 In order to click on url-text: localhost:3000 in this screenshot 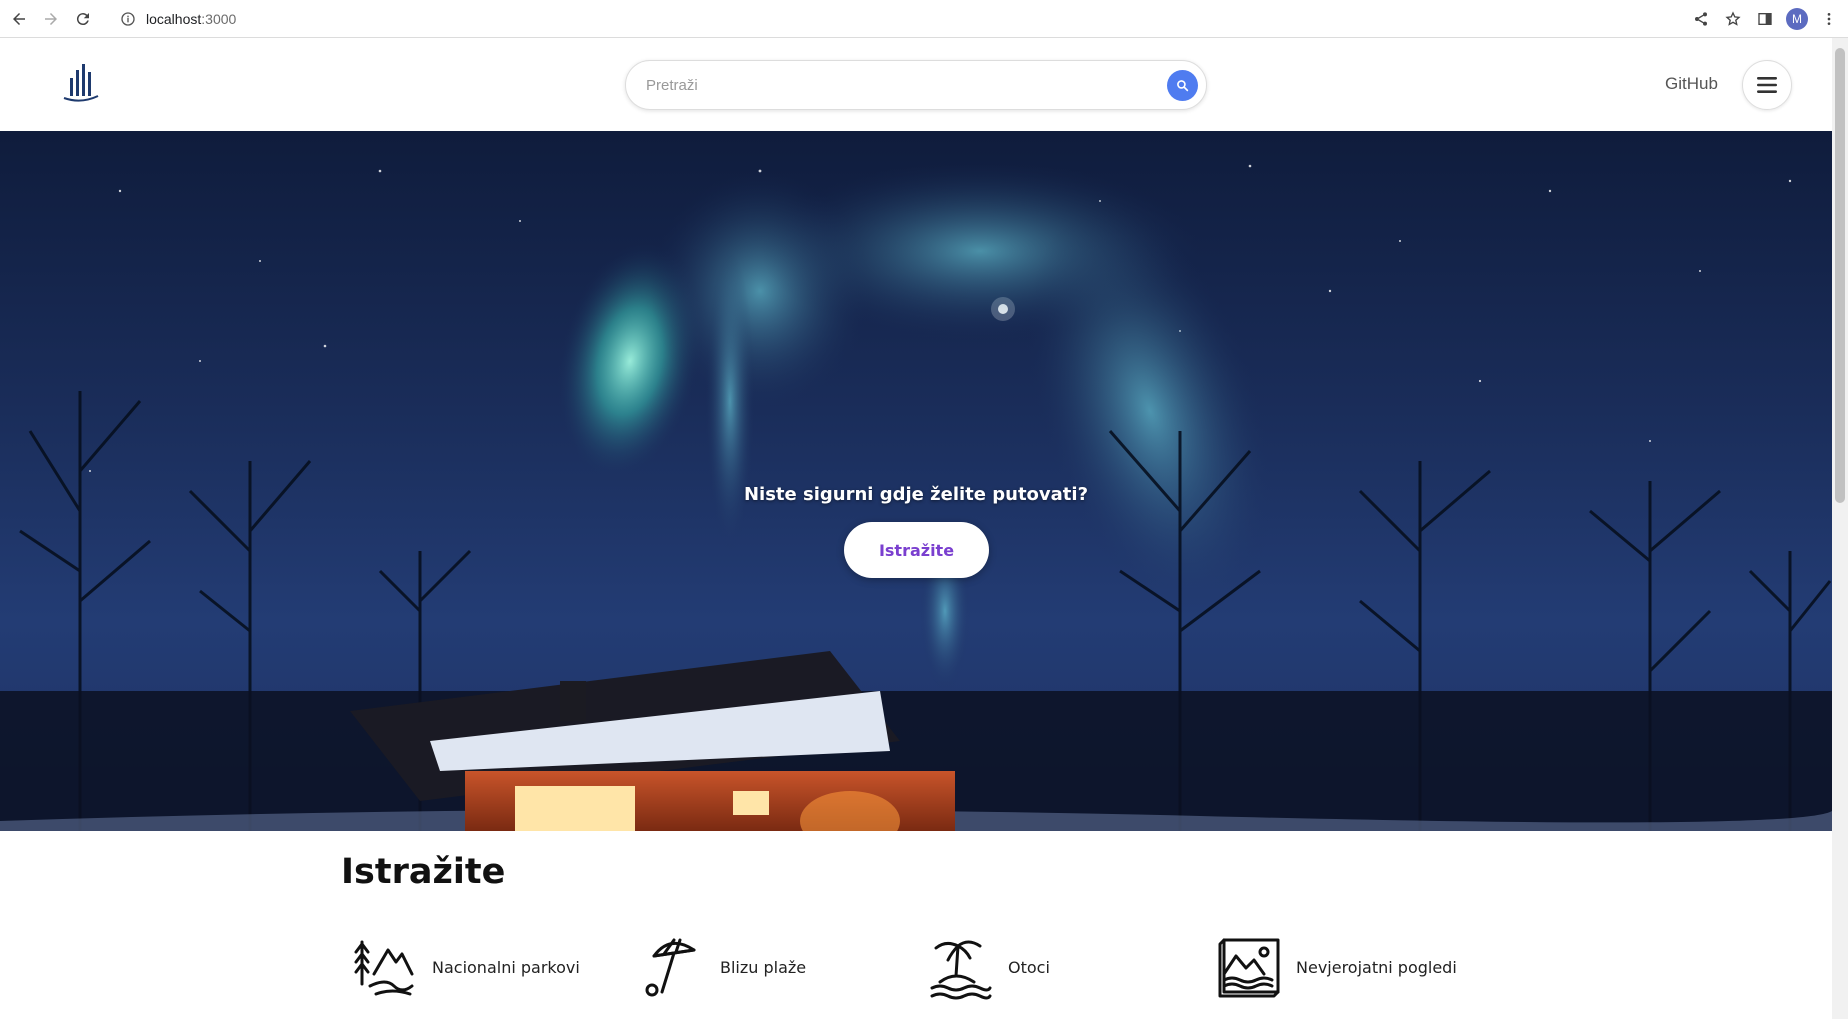, I will do `click(191, 19)`.